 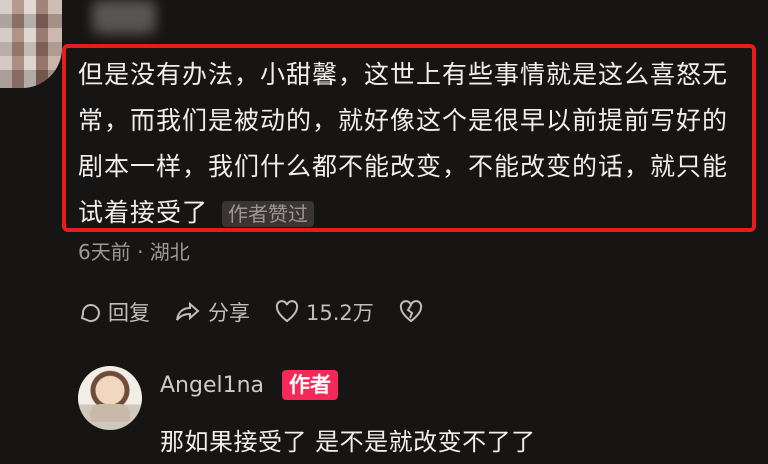 I want to click on blurred-user-avatar, so click(x=31, y=44).